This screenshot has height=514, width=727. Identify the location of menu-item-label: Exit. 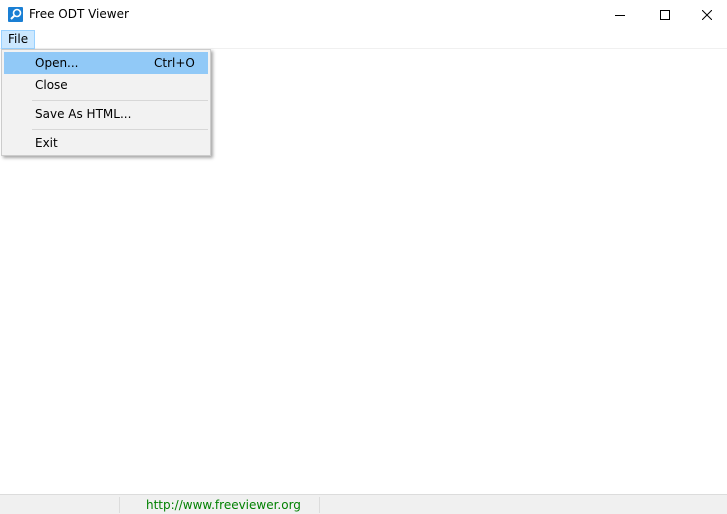
(46, 143).